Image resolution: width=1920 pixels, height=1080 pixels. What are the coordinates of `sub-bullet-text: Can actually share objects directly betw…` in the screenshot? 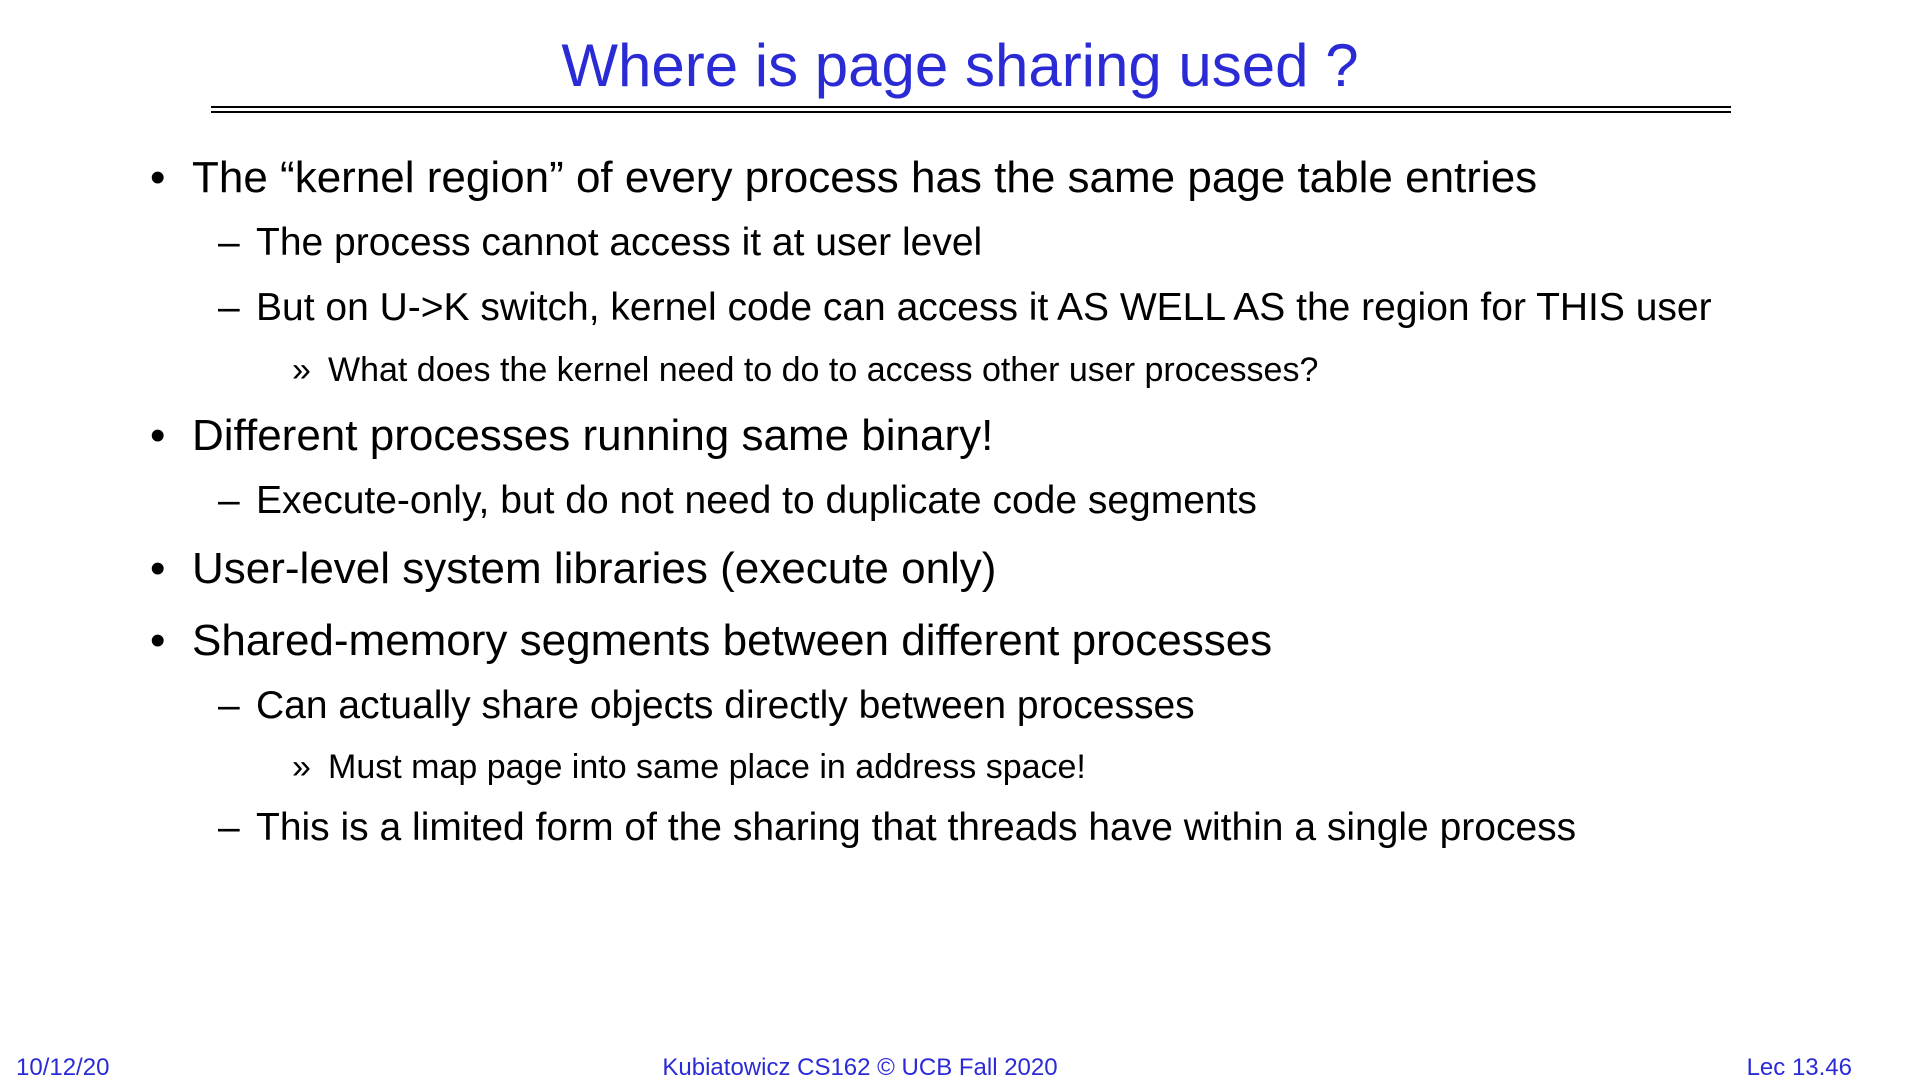 It's located at (725, 705).